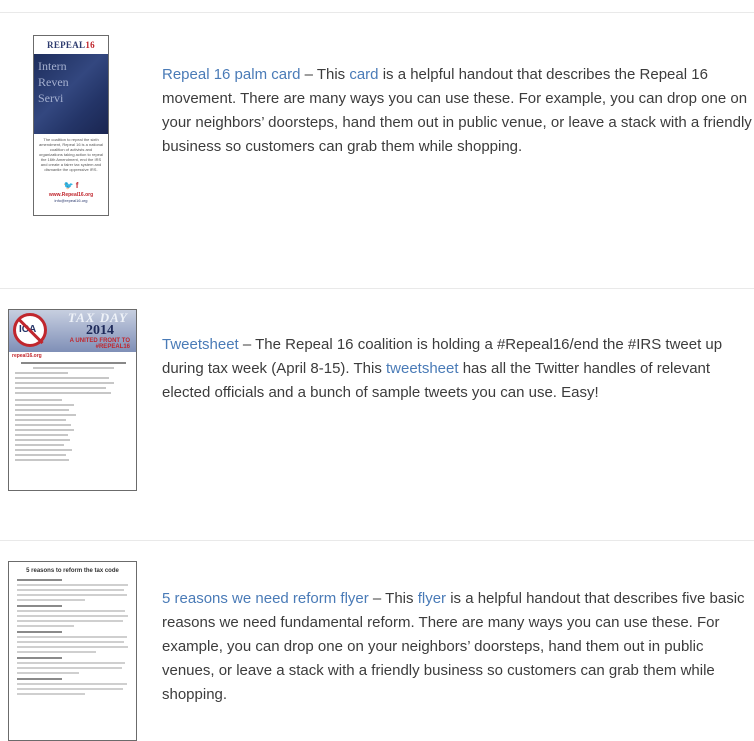 This screenshot has width=754, height=741. I want to click on palm-card-header: REPEAL16, so click(71, 45).